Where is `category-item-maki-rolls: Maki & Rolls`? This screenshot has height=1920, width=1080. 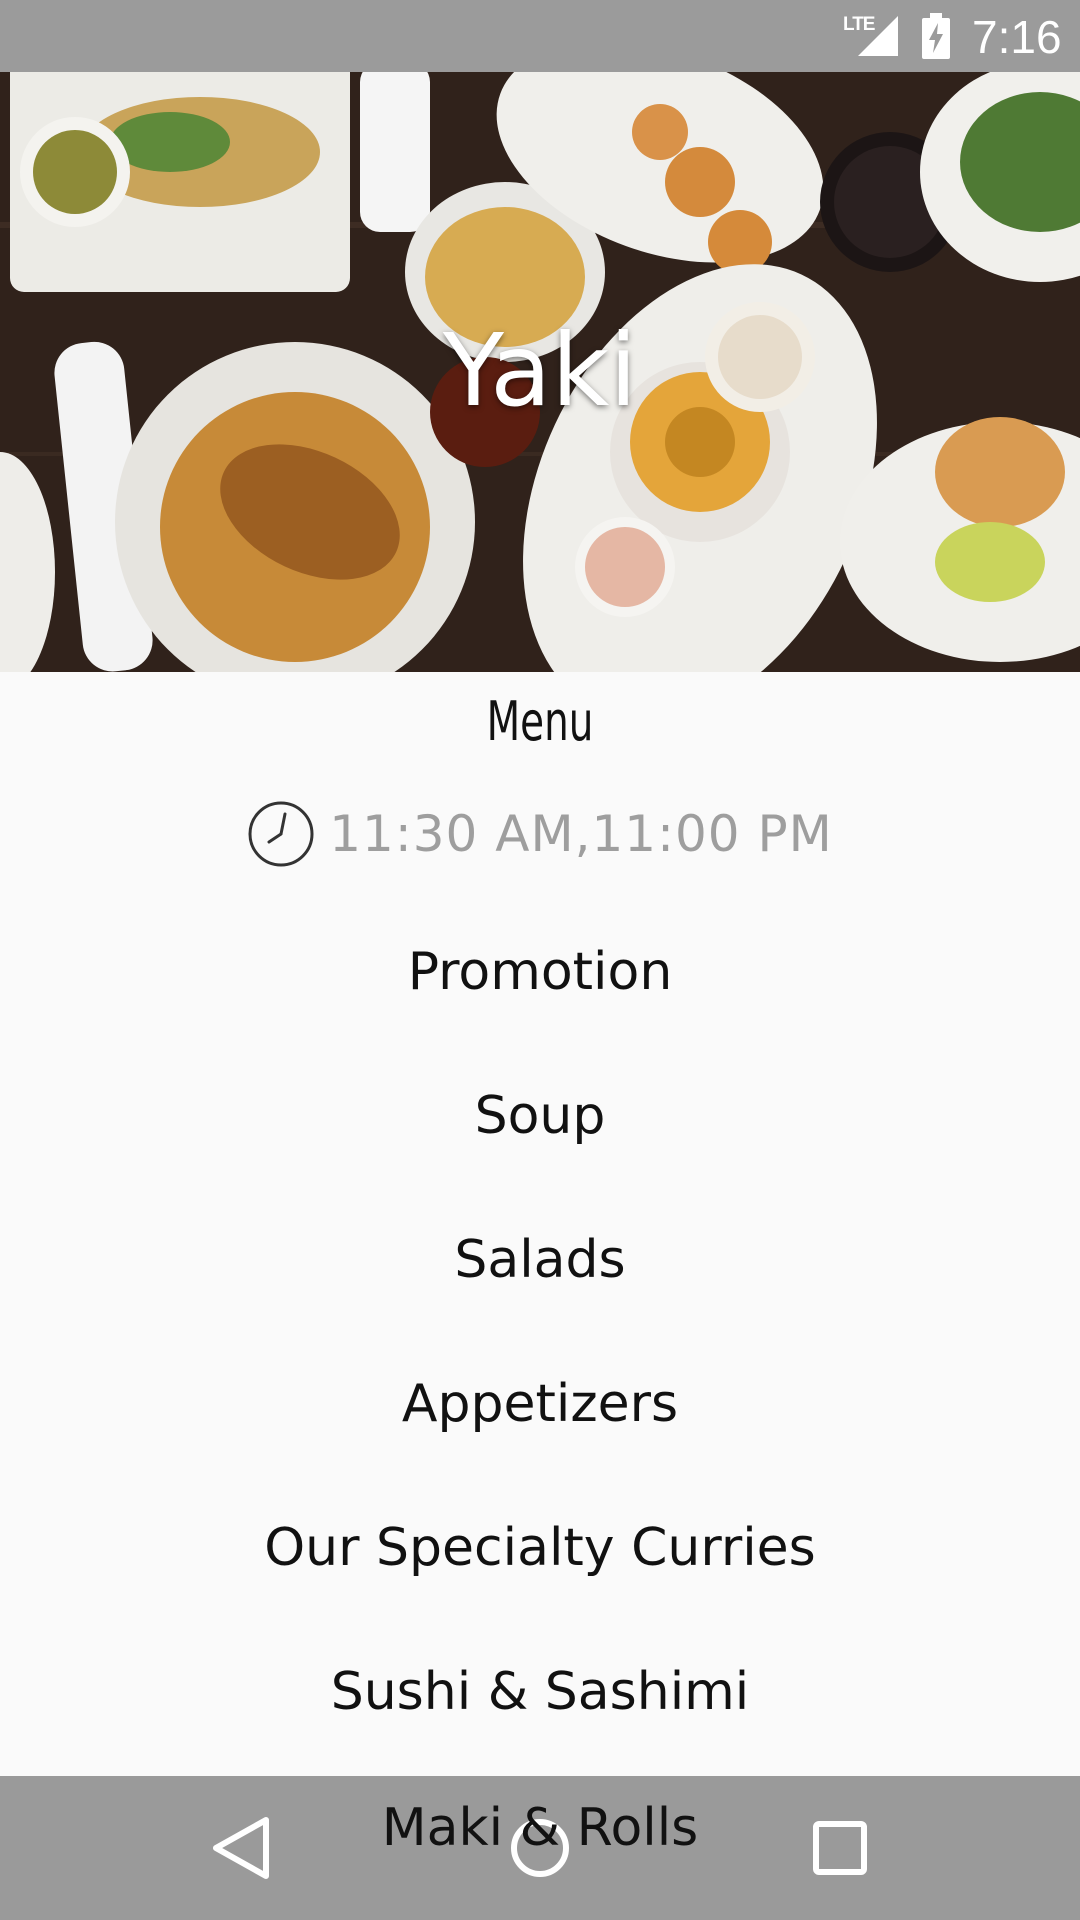 category-item-maki-rolls: Maki & Rolls is located at coordinates (540, 1828).